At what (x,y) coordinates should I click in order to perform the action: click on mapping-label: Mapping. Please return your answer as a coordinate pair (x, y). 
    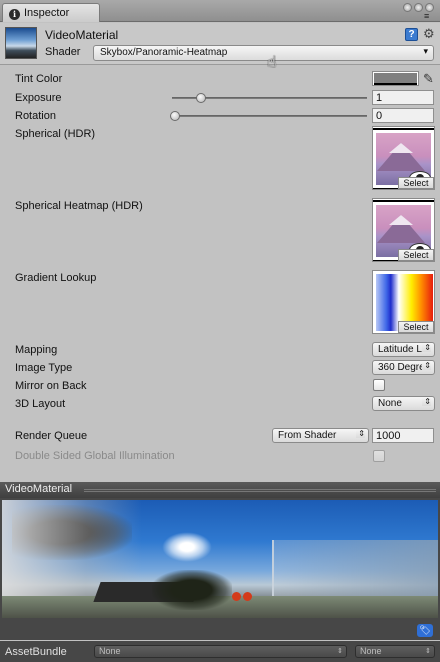
    Looking at the image, I should click on (36, 350).